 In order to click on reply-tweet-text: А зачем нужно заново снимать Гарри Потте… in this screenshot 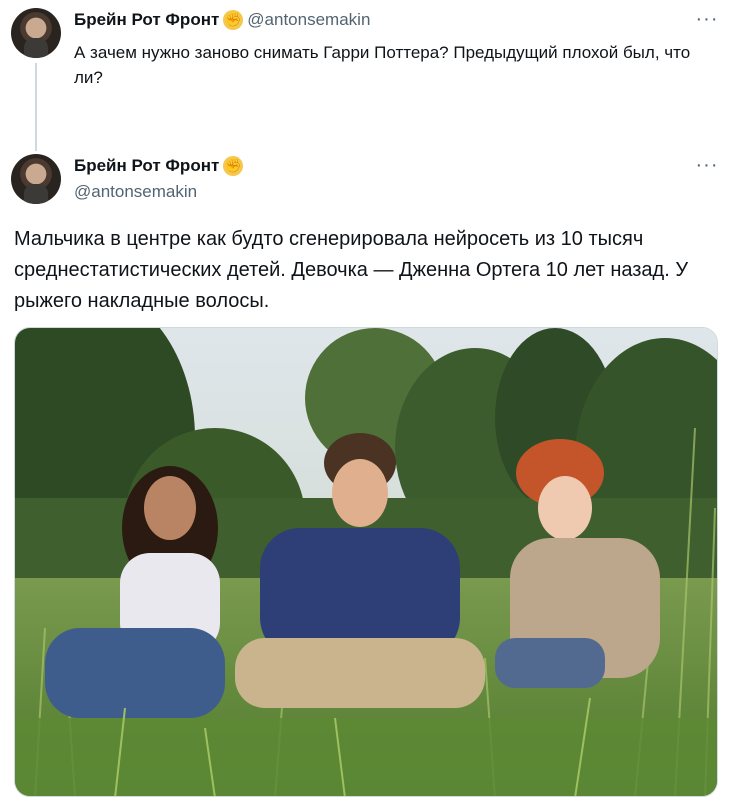, I will do `click(382, 65)`.